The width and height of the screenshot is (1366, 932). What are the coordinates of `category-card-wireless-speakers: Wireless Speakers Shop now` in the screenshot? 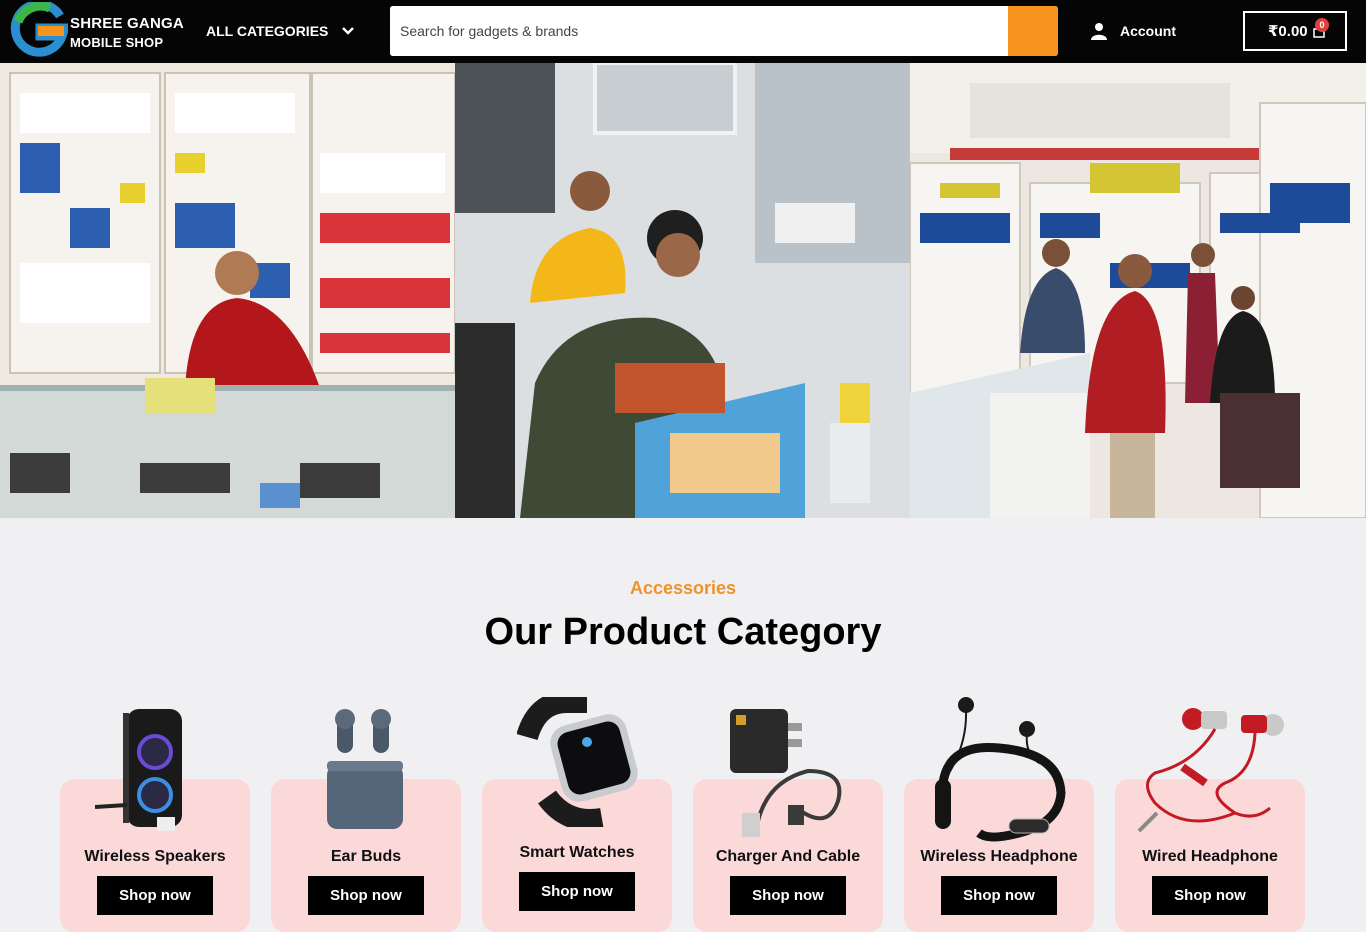 It's located at (155, 820).